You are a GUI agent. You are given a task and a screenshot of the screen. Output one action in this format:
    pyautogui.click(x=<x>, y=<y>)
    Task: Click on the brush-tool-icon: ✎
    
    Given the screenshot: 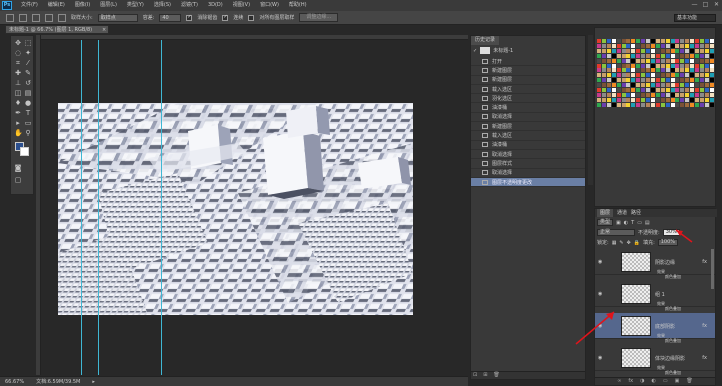 What is the action you would take?
    pyautogui.click(x=28, y=73)
    